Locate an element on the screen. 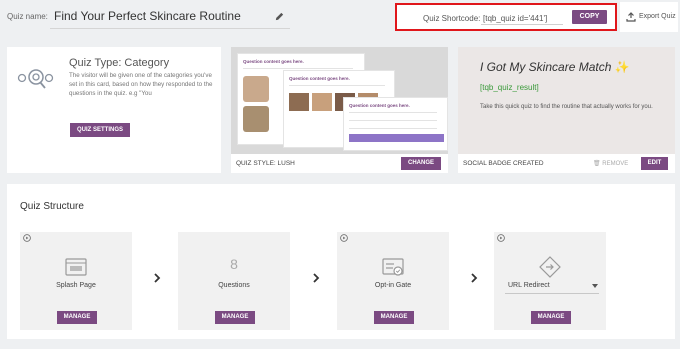 The width and height of the screenshot is (680, 349). remove-badge-button: 🗑 REMOVE is located at coordinates (610, 163).